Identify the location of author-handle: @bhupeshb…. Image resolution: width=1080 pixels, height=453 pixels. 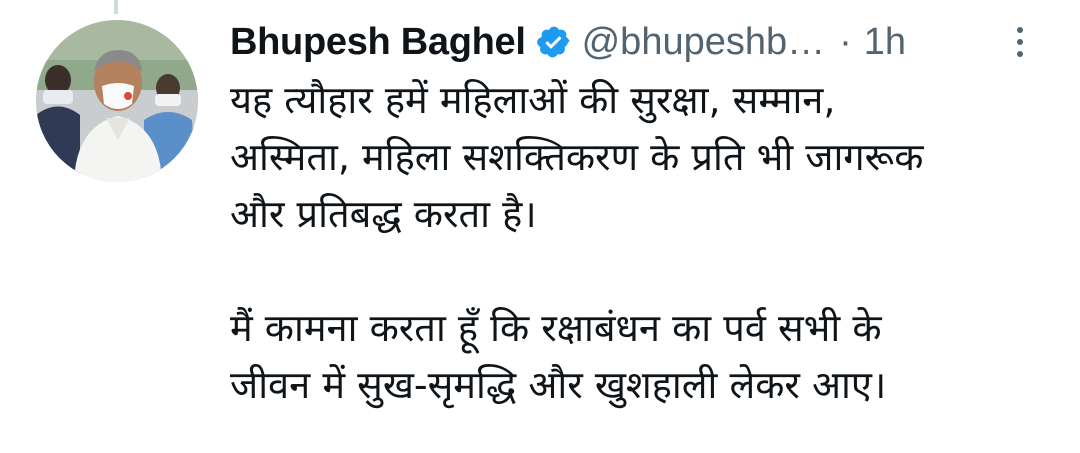
(704, 42).